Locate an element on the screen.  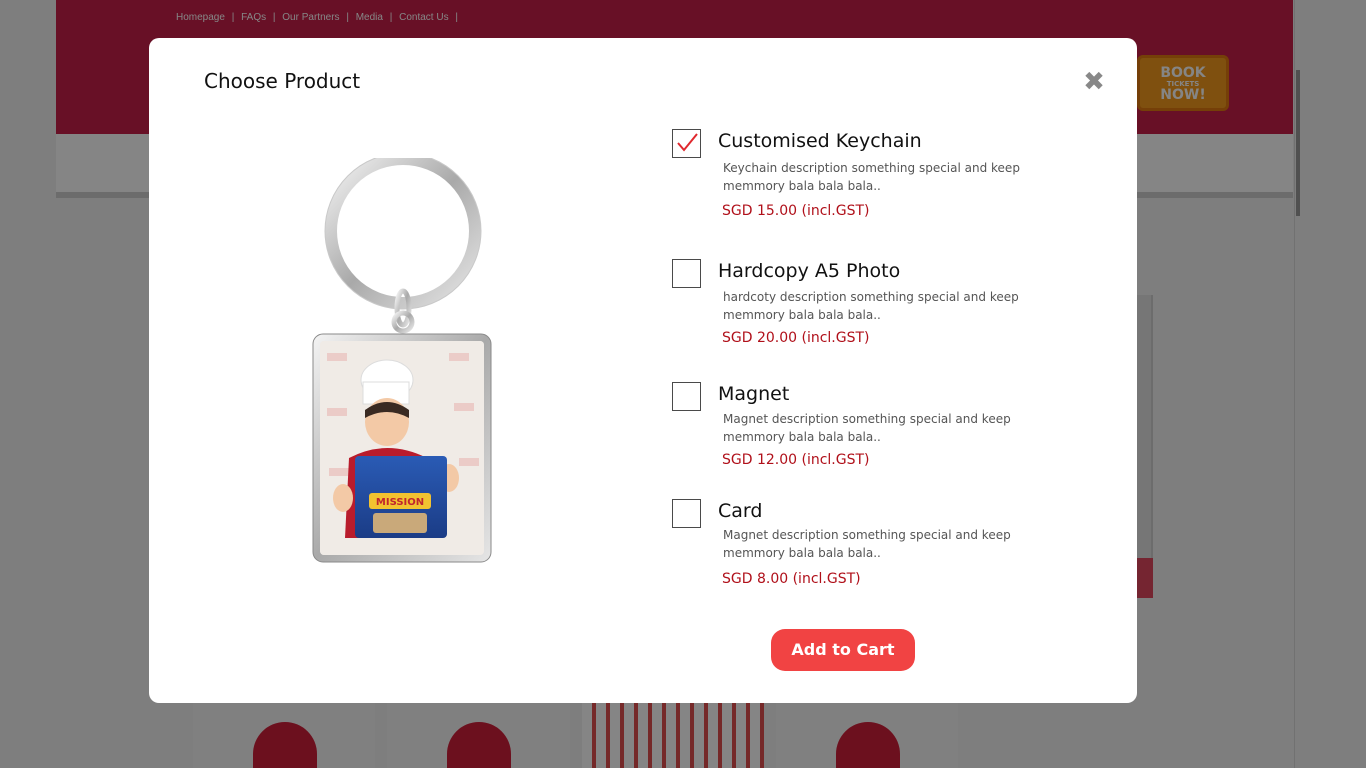
product-name: Card is located at coordinates (740, 511).